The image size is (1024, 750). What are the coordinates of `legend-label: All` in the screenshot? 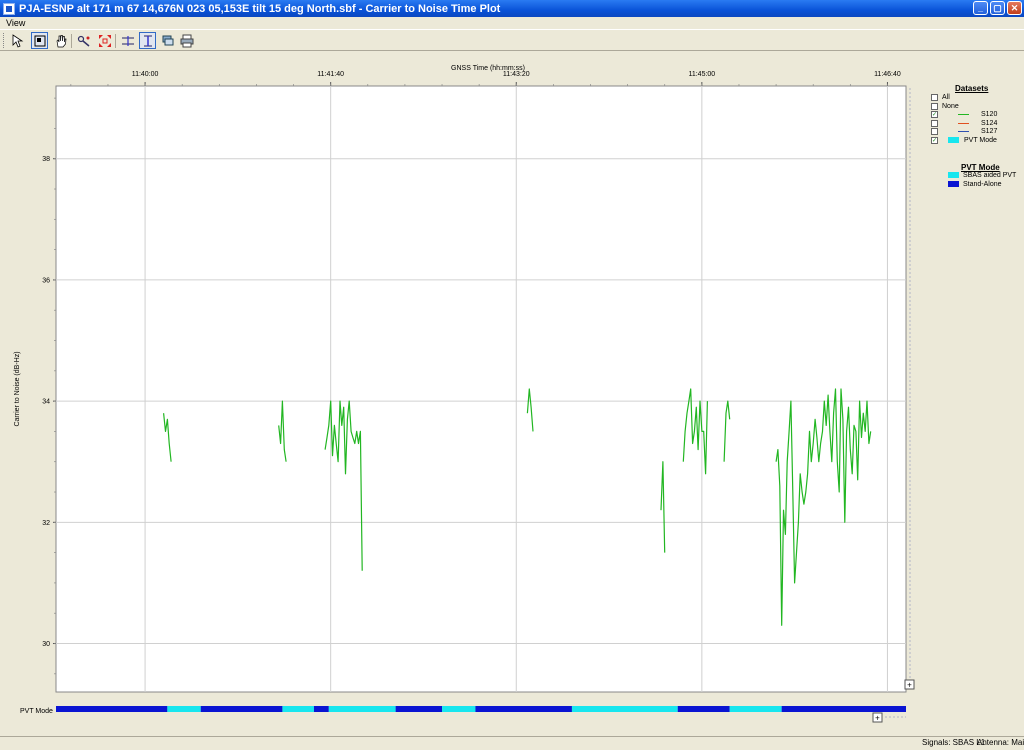 It's located at (946, 97).